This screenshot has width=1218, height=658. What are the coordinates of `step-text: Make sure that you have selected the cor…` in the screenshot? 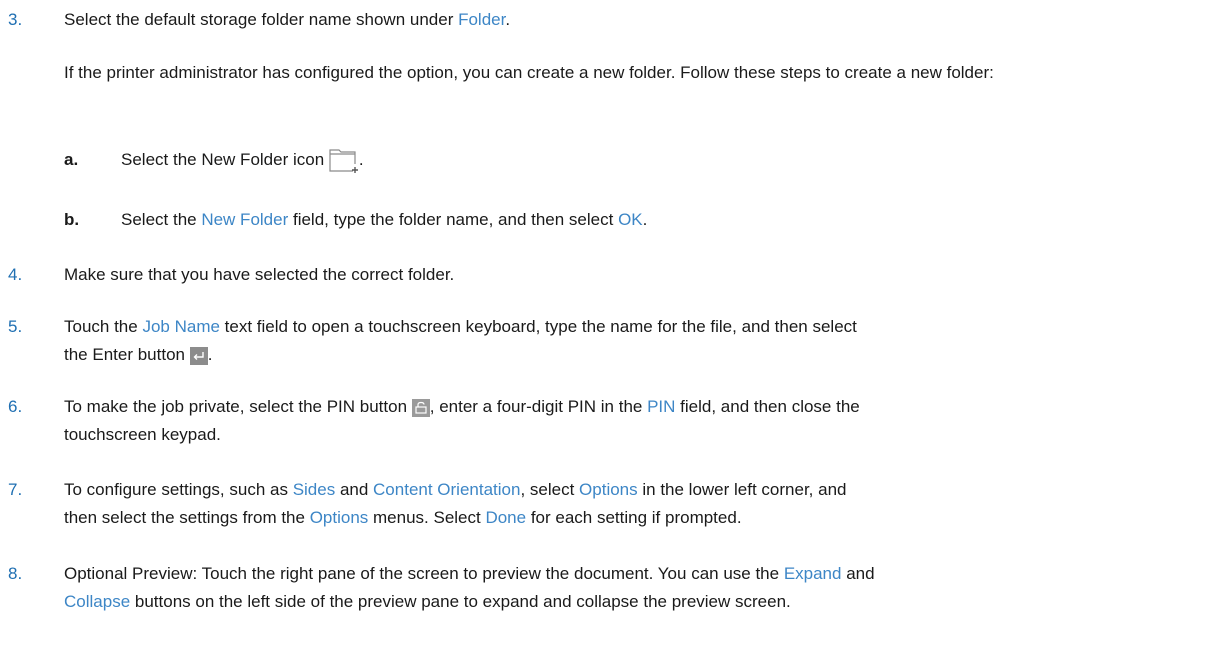 It's located at (259, 274).